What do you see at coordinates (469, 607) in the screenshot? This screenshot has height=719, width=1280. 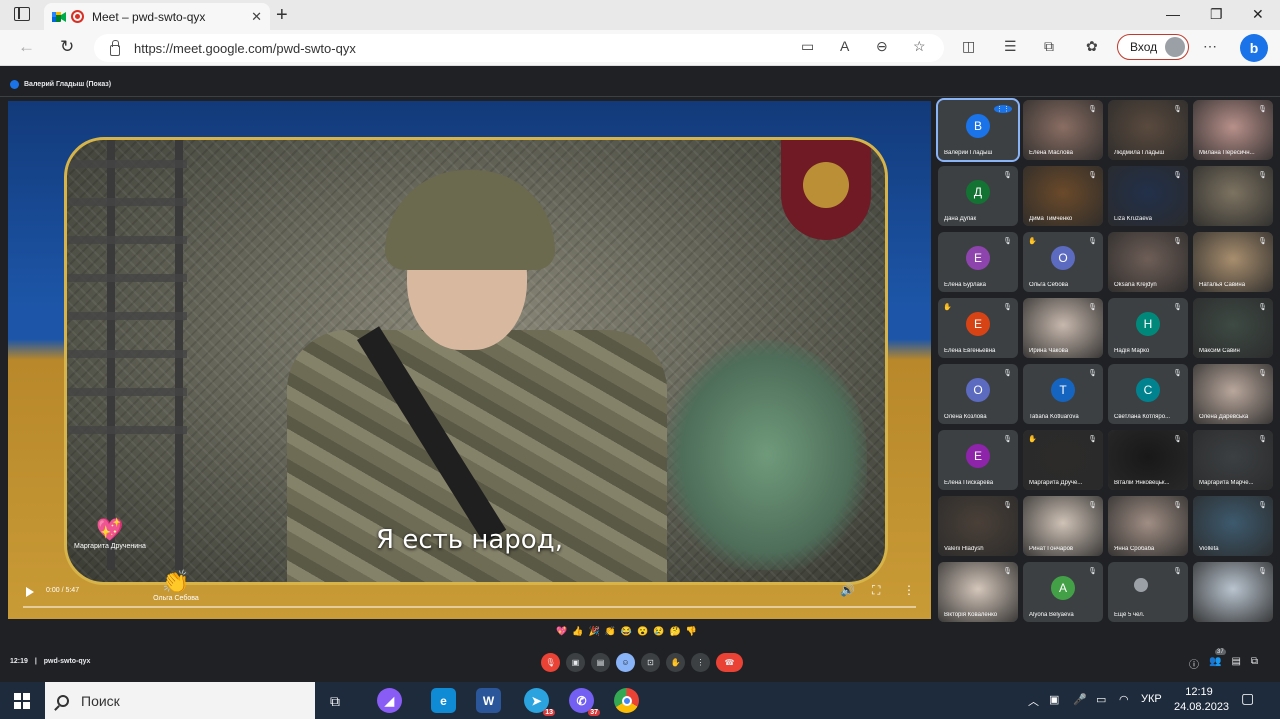 I see `video-progress-bar` at bounding box center [469, 607].